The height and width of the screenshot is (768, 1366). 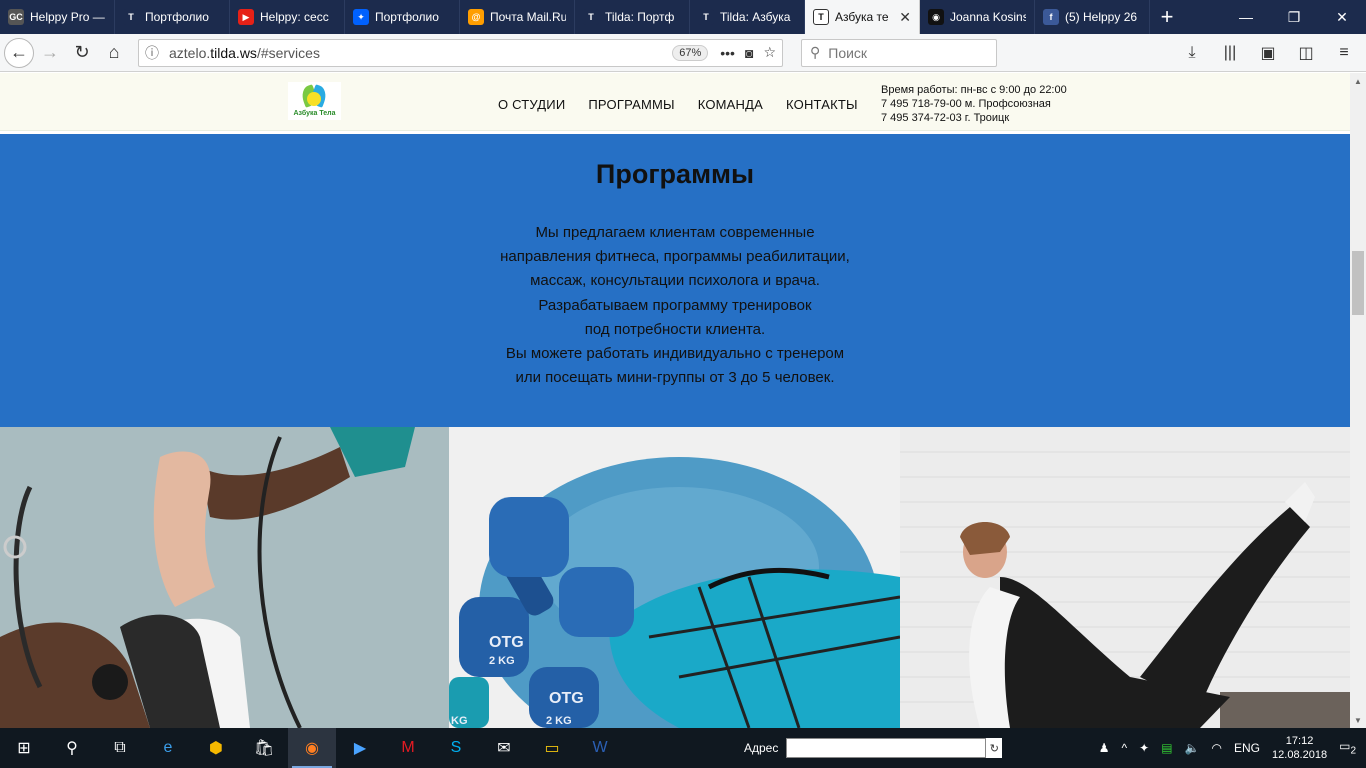 What do you see at coordinates (1268, 53) in the screenshot?
I see `extension-button: ▣` at bounding box center [1268, 53].